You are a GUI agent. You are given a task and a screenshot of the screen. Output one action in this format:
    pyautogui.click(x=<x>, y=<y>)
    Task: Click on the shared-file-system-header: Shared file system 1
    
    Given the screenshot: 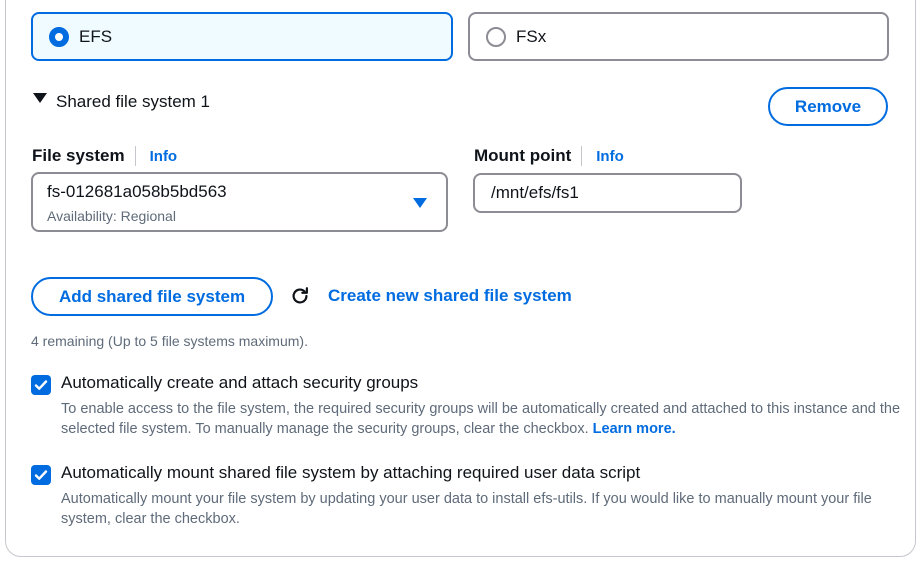 What is the action you would take?
    pyautogui.click(x=133, y=101)
    